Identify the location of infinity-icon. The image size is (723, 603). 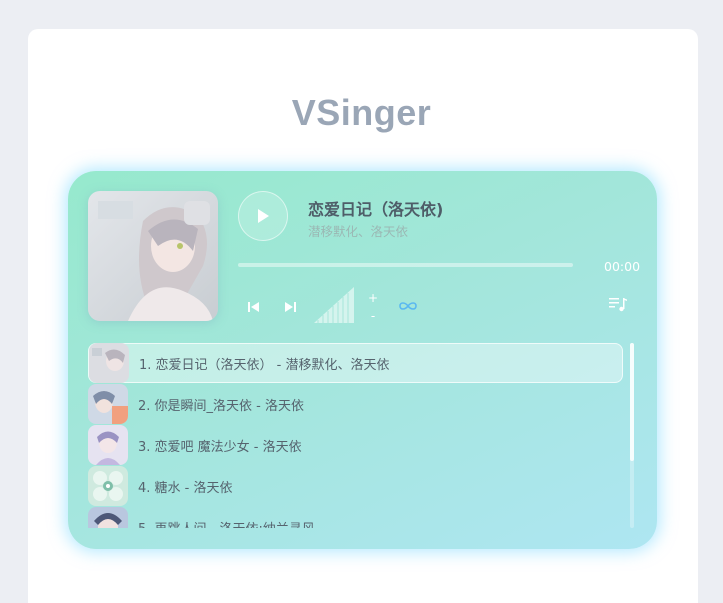
(408, 306).